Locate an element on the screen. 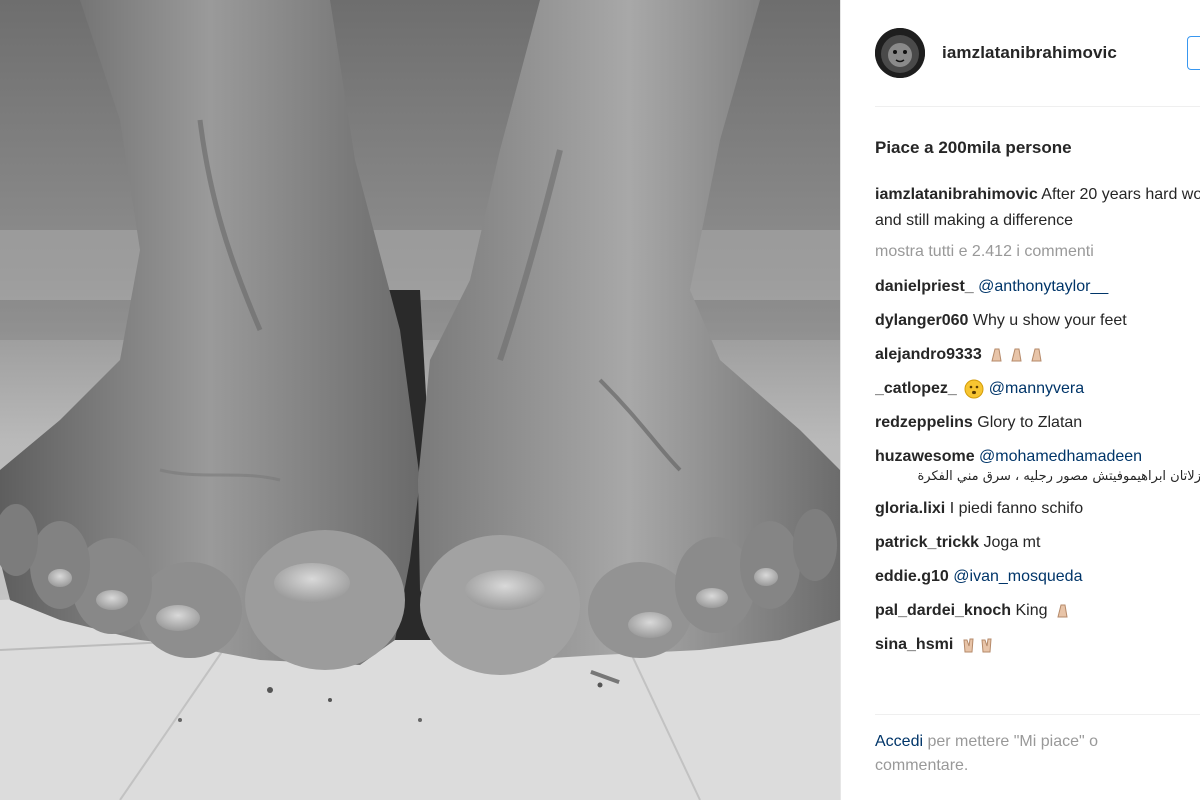 The width and height of the screenshot is (1200, 800). comment-username: alejandro9333 is located at coordinates (928, 354).